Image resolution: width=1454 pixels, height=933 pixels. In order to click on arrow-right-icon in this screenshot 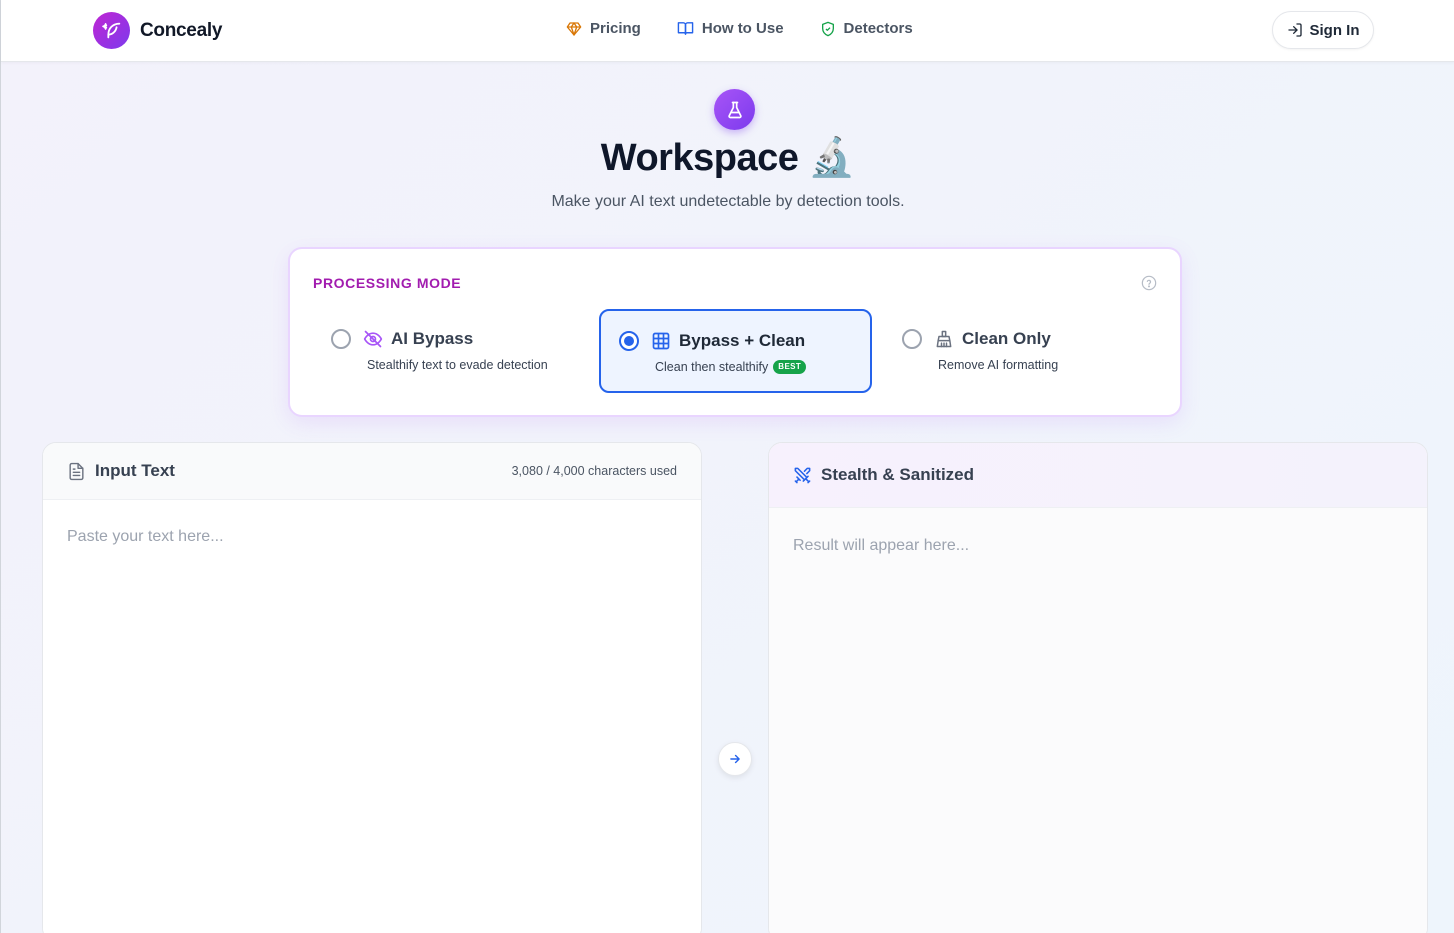, I will do `click(735, 759)`.